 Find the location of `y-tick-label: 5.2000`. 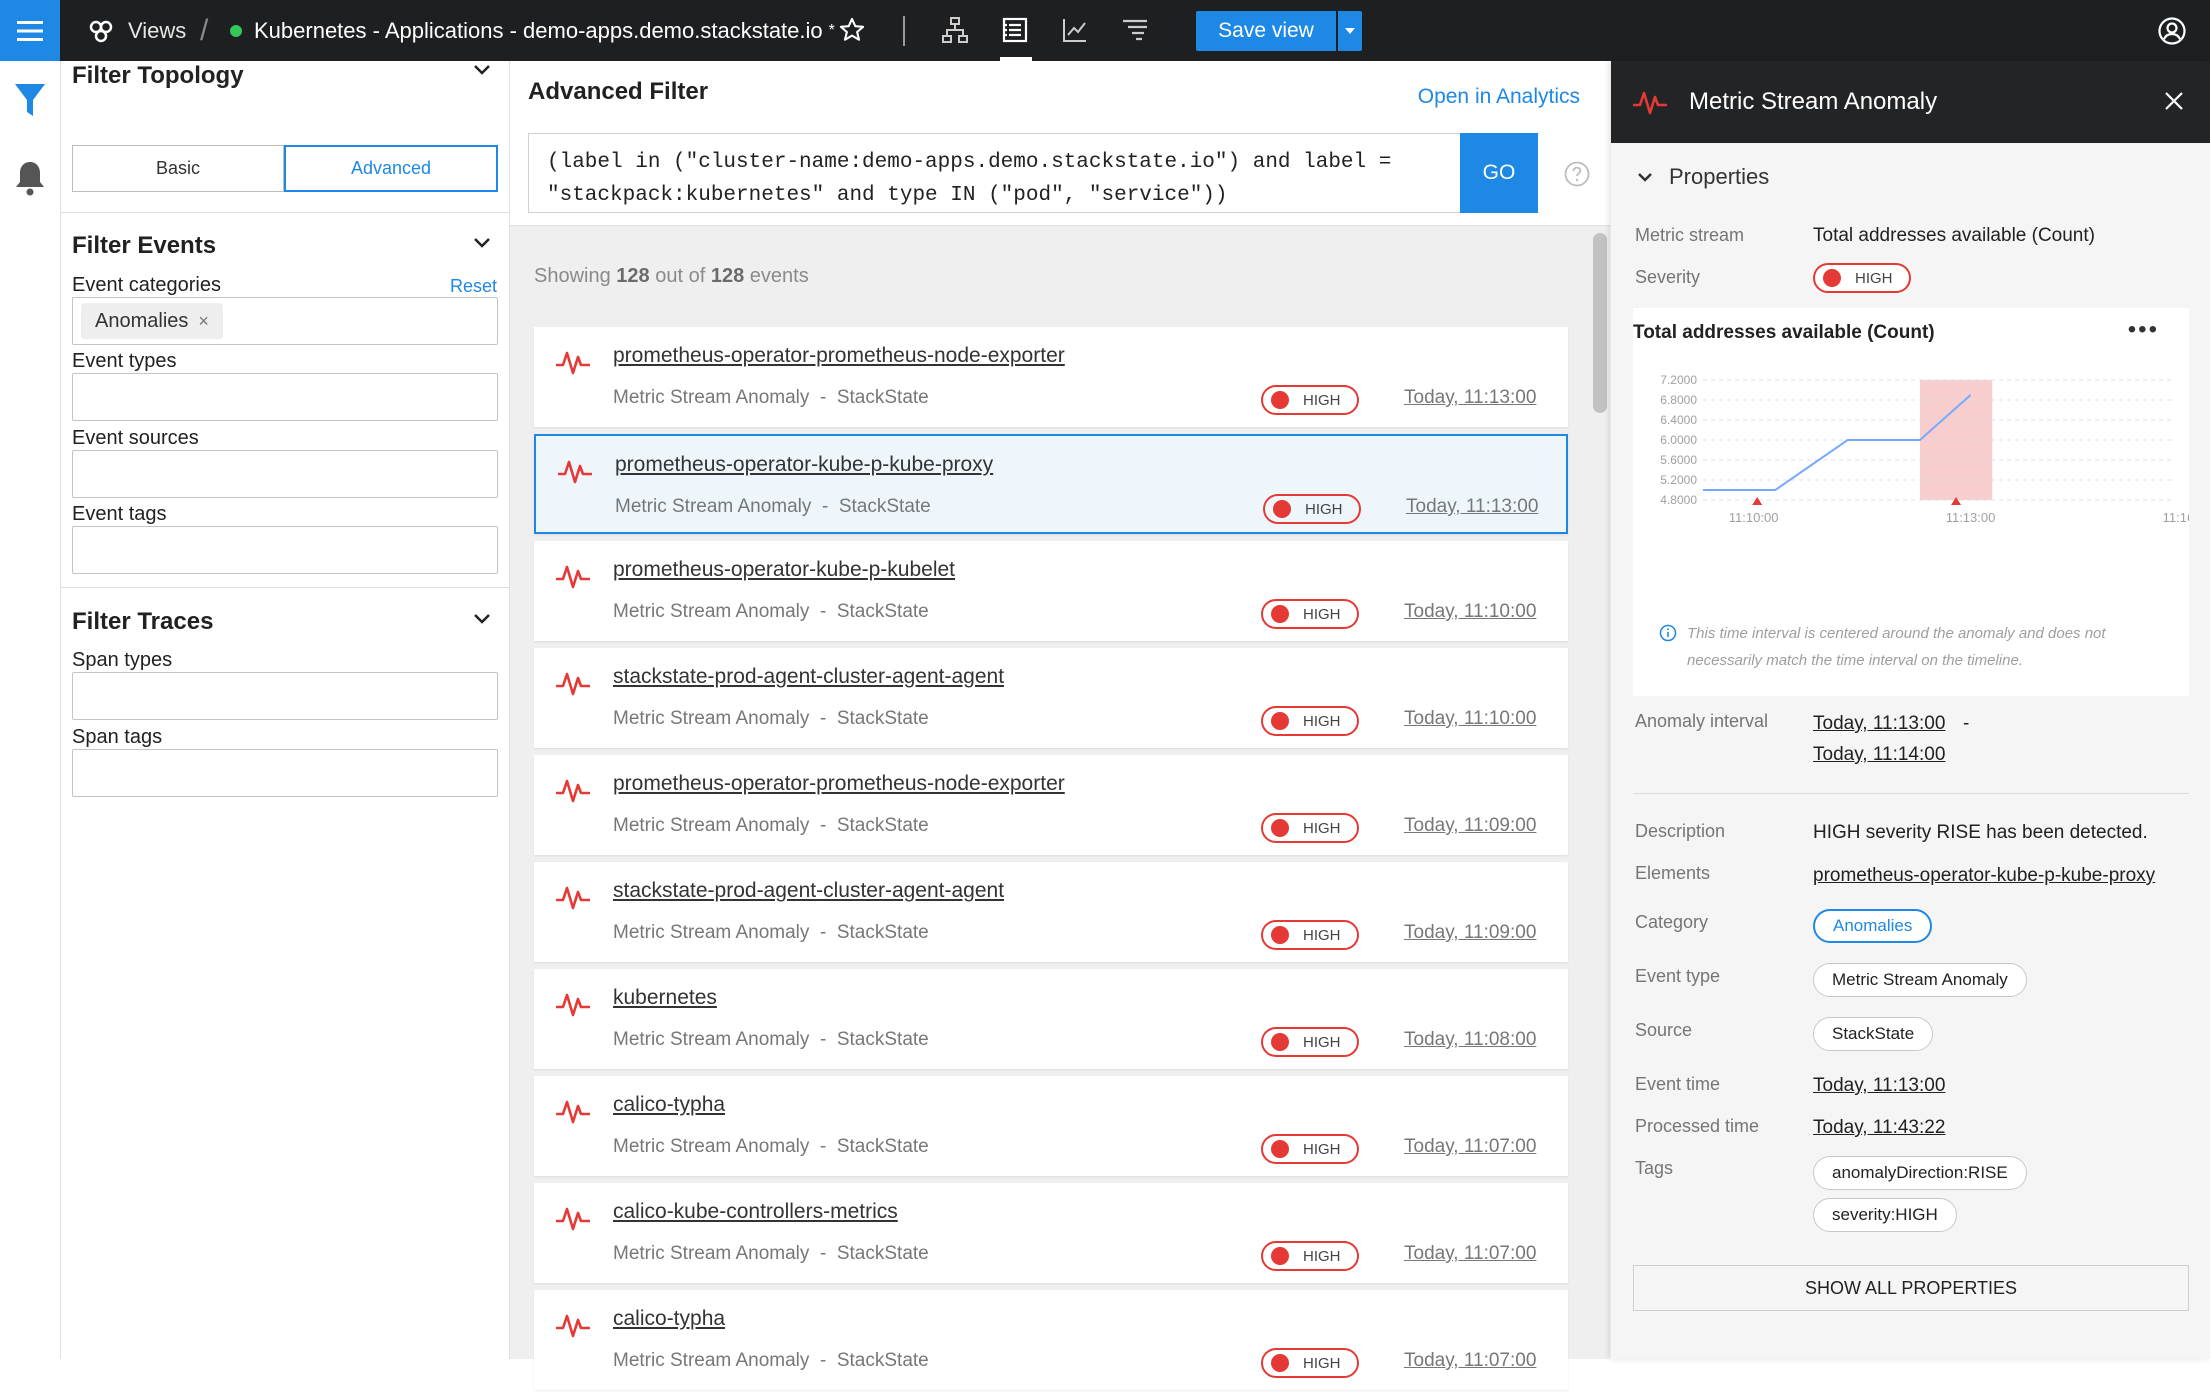

y-tick-label: 5.2000 is located at coordinates (1678, 480).